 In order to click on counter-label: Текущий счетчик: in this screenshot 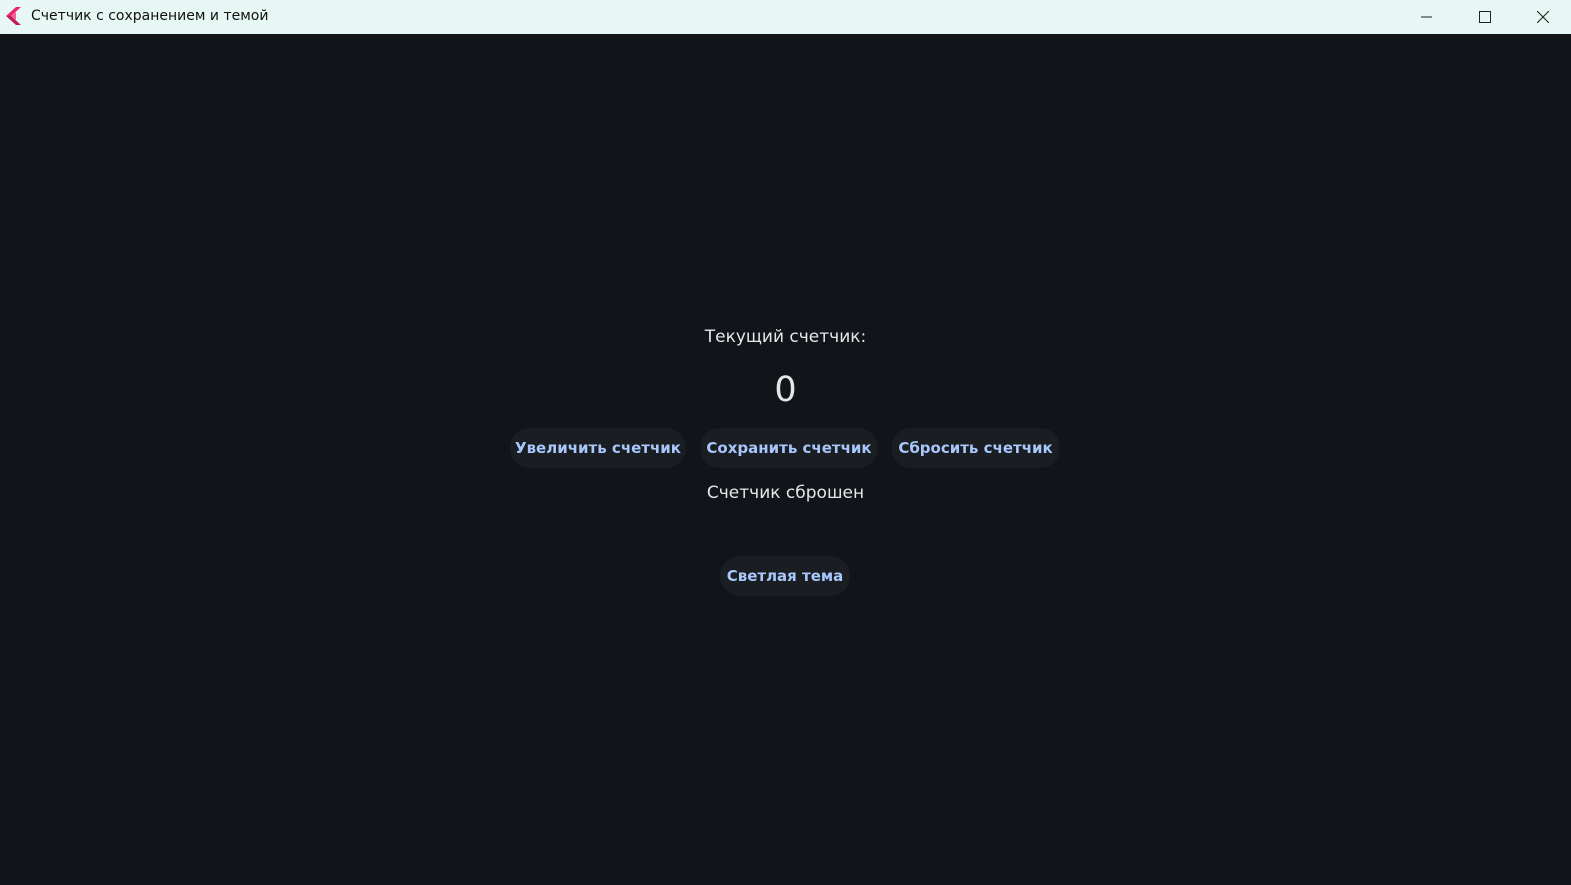, I will do `click(785, 337)`.